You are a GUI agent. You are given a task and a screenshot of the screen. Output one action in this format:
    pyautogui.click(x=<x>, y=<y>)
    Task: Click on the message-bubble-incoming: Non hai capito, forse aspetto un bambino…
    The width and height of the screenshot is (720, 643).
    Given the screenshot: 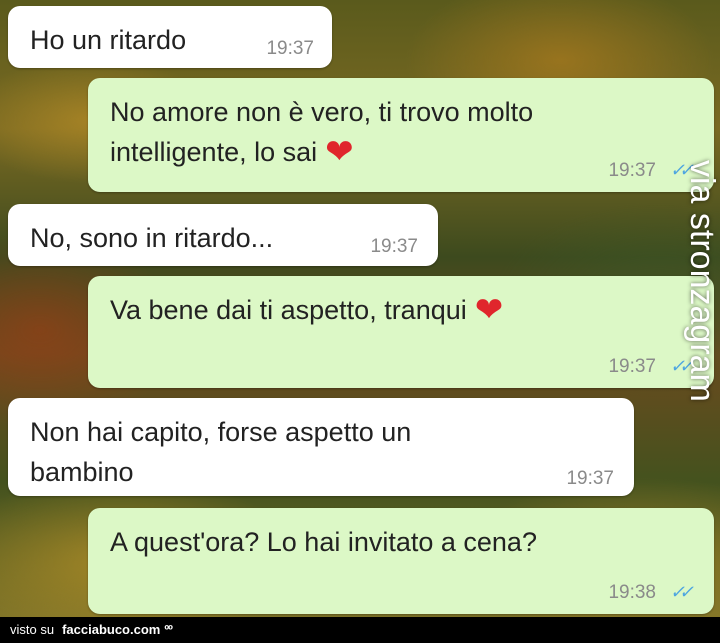 What is the action you would take?
    pyautogui.click(x=321, y=447)
    